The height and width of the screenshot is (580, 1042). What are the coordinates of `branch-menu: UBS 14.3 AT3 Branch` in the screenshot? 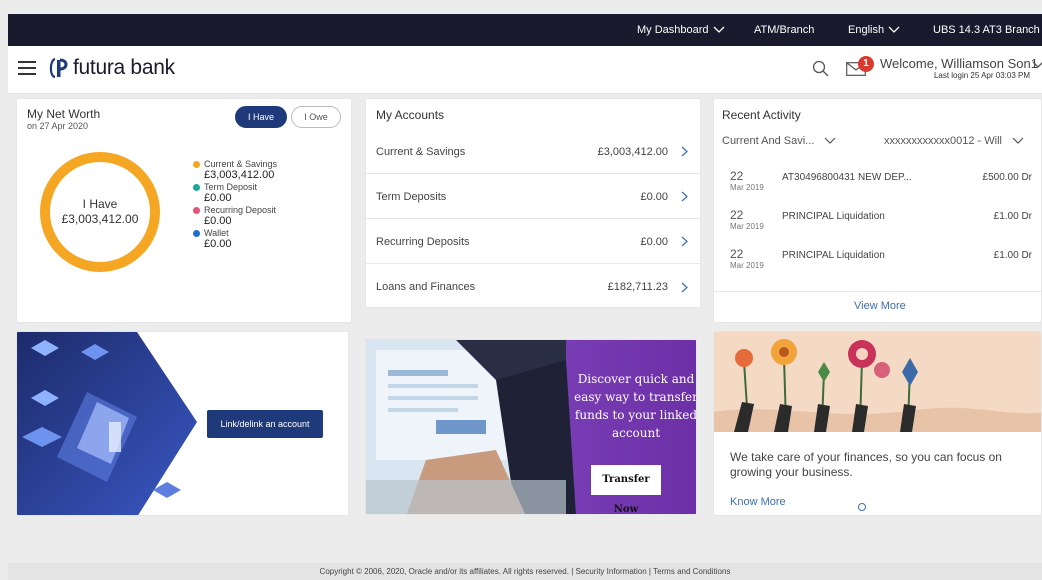 It's located at (986, 30).